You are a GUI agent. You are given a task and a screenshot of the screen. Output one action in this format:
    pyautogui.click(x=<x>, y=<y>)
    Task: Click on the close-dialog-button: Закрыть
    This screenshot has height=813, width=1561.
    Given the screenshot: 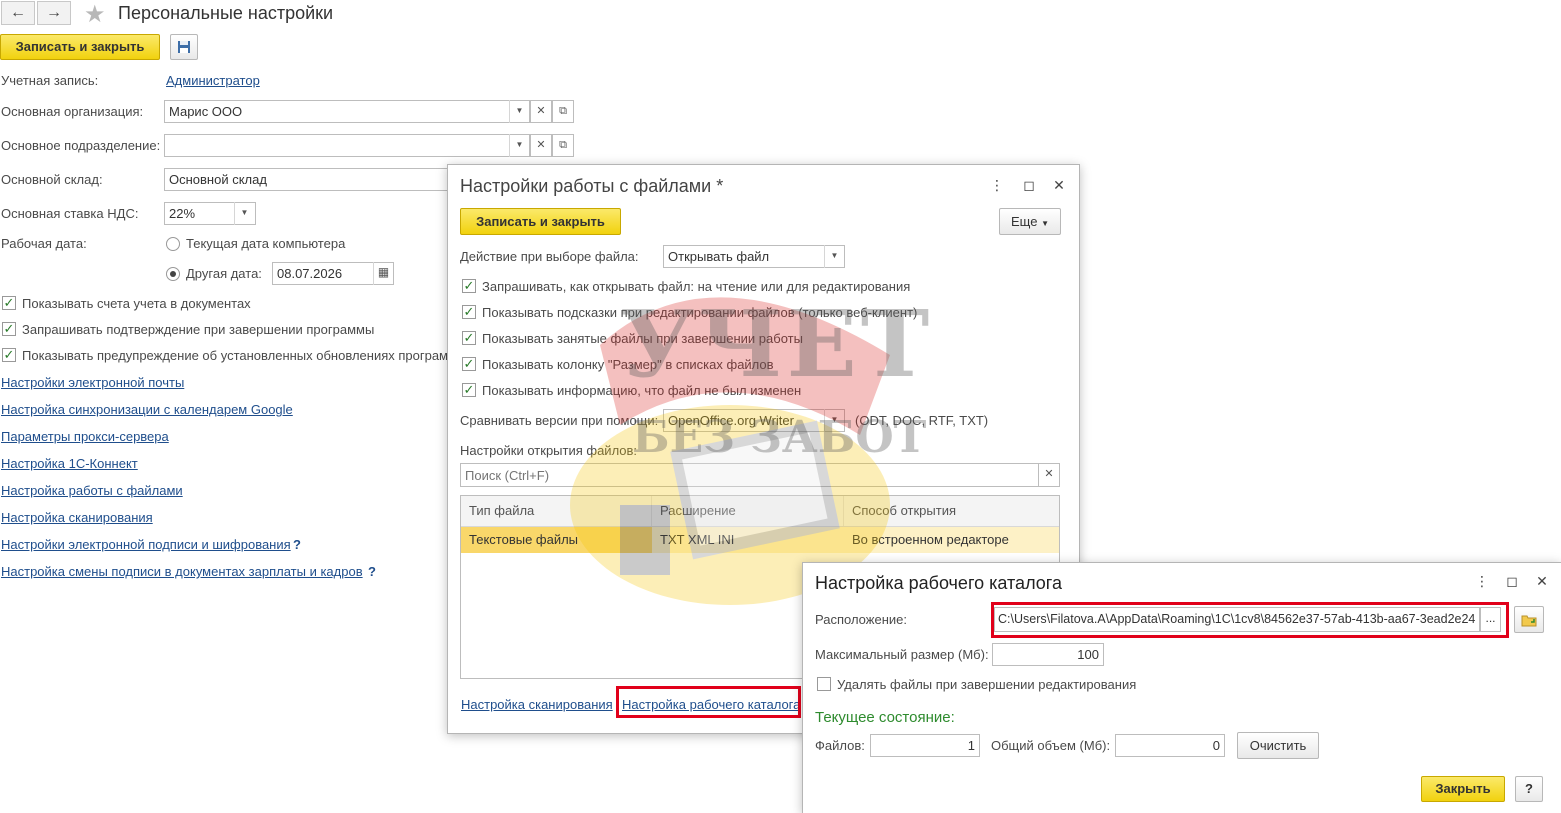 What is the action you would take?
    pyautogui.click(x=1463, y=789)
    